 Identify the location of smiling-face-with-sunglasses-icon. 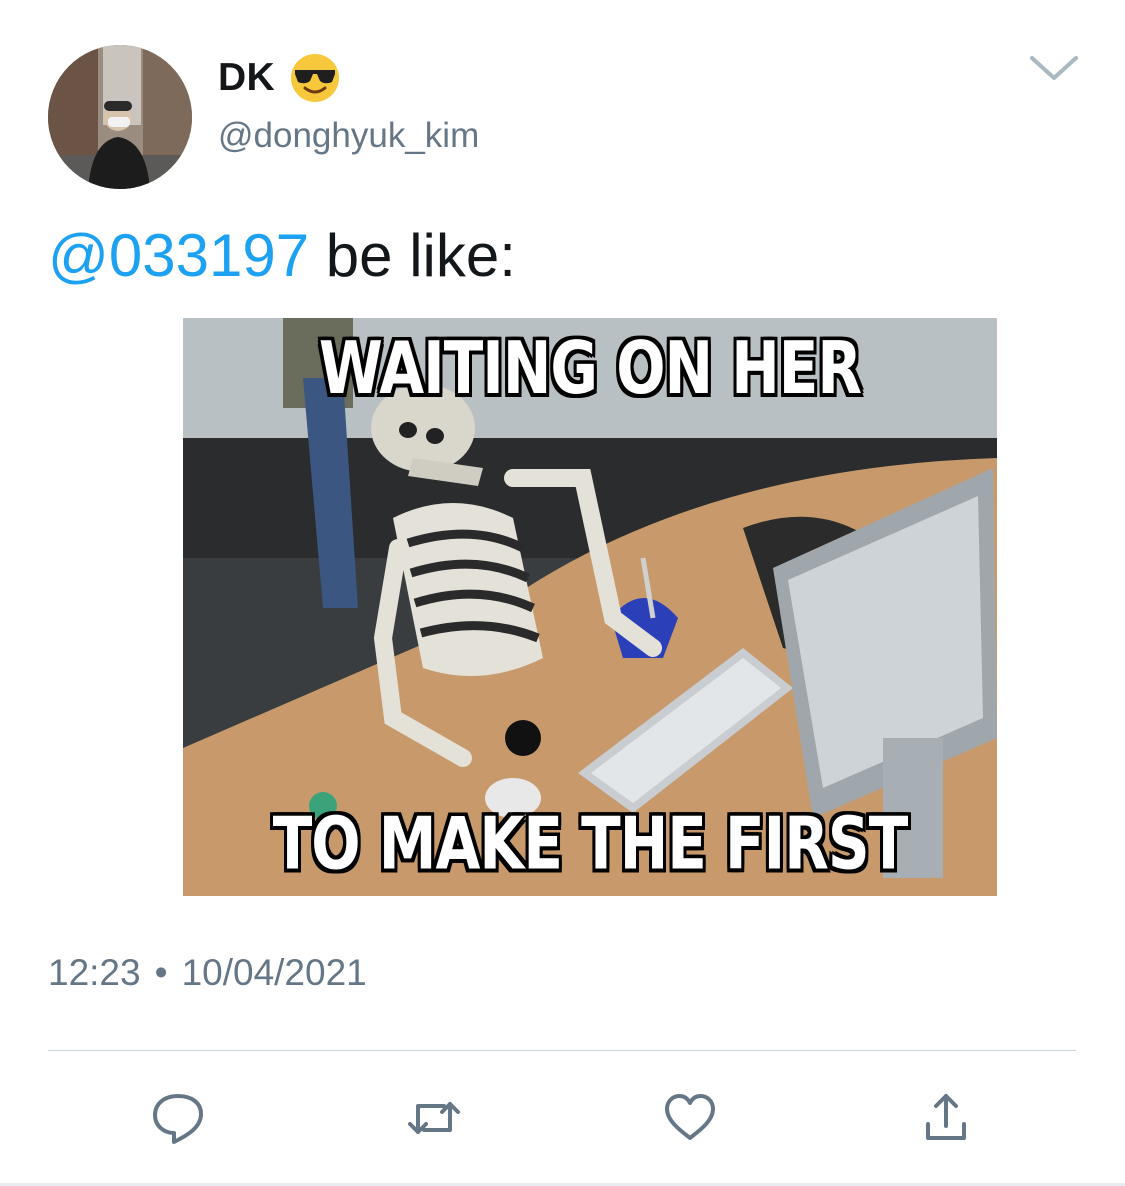
(315, 78).